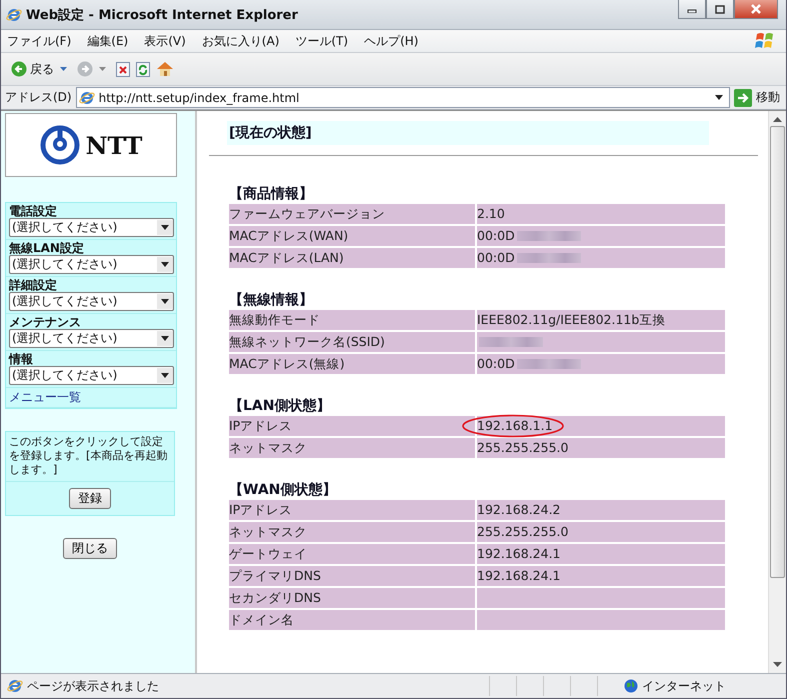 This screenshot has height=699, width=787. I want to click on minimize-button, so click(692, 9).